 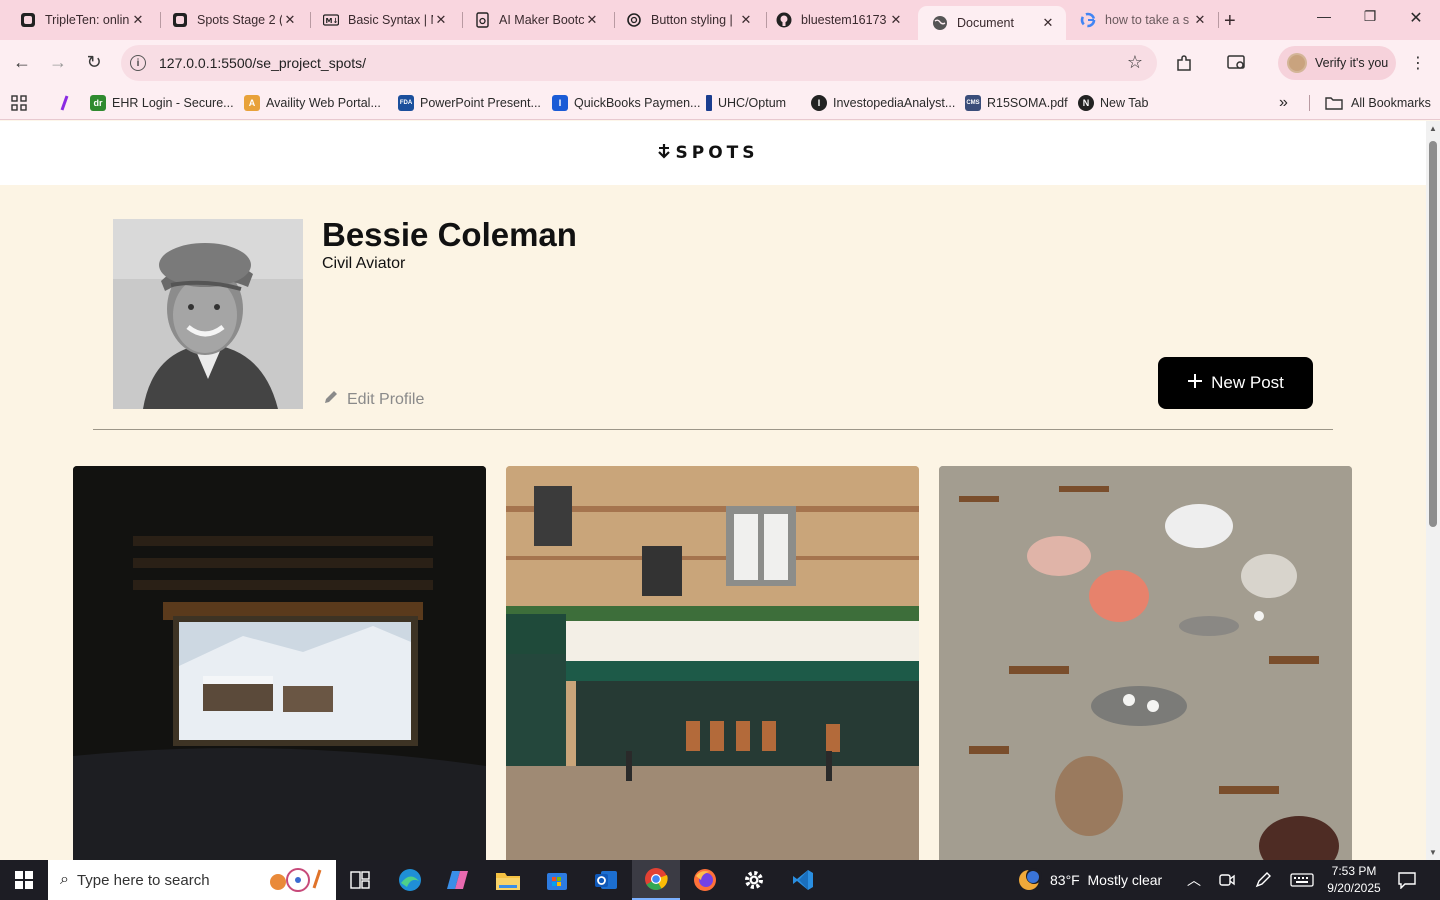 What do you see at coordinates (508, 880) in the screenshot?
I see `file-explorer-icon` at bounding box center [508, 880].